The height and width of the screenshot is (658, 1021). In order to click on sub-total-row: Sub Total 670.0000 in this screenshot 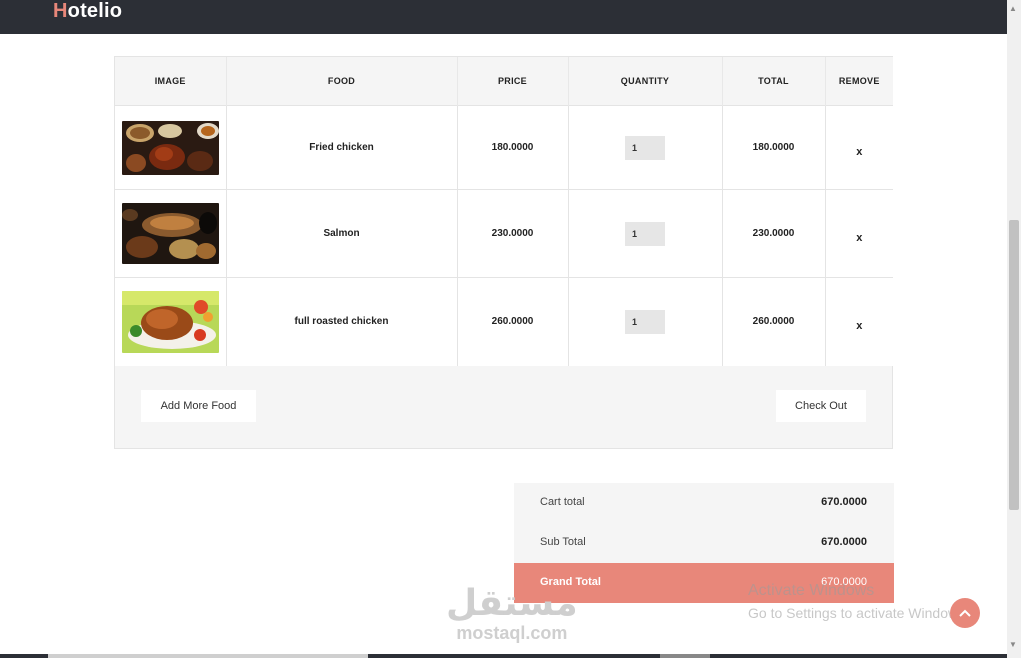, I will do `click(704, 543)`.